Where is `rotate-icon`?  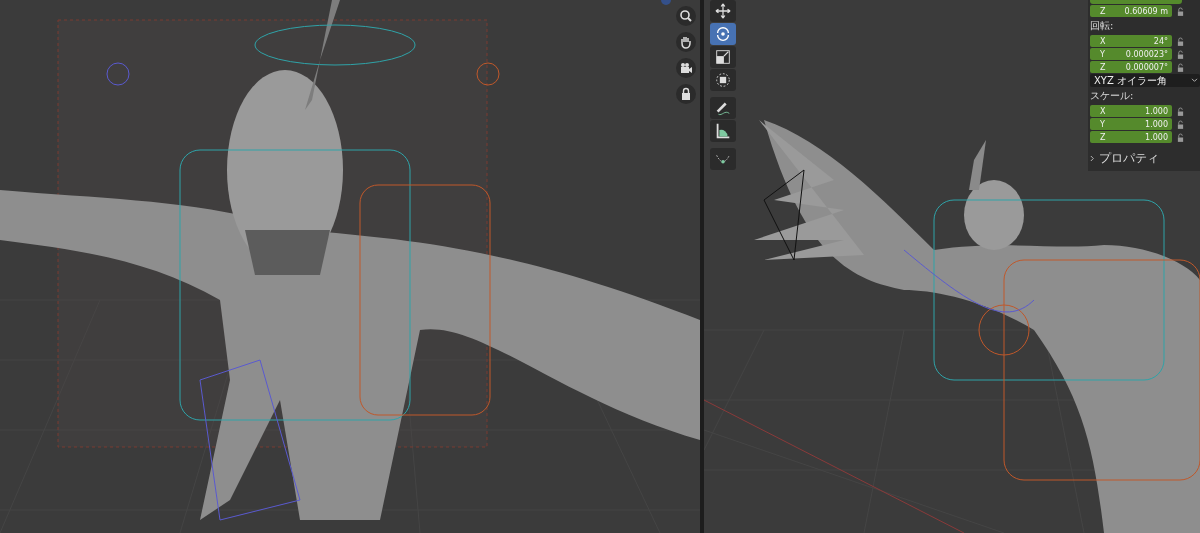 rotate-icon is located at coordinates (723, 34).